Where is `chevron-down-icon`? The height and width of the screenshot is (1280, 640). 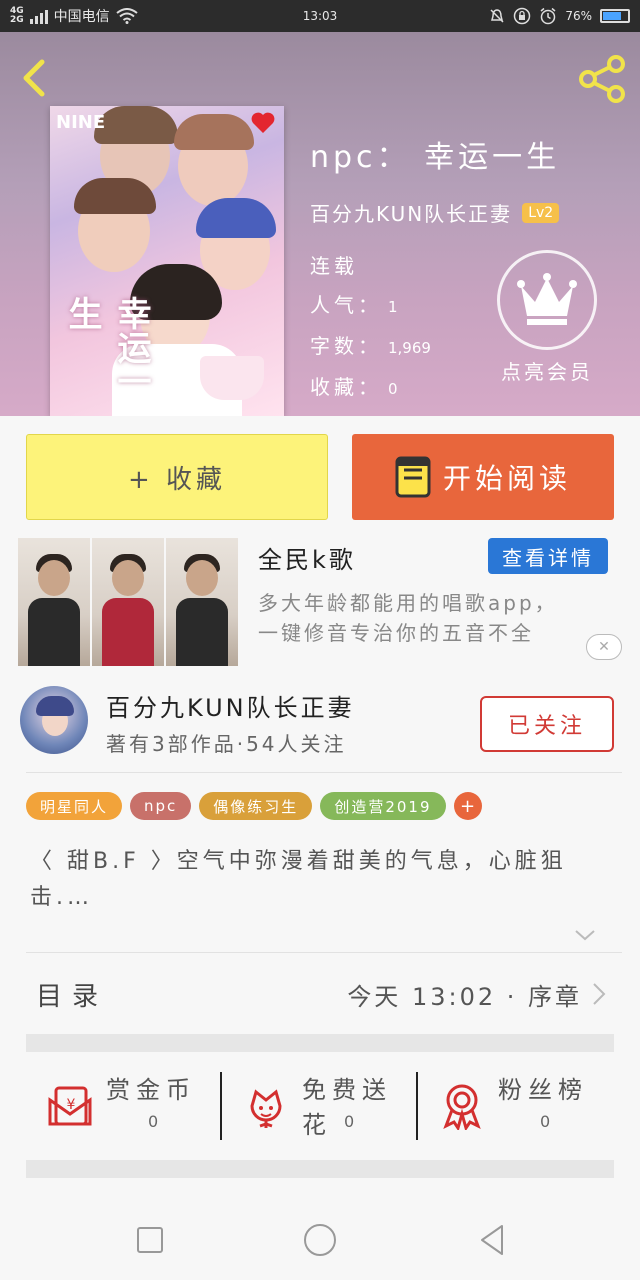
chevron-down-icon is located at coordinates (585, 935).